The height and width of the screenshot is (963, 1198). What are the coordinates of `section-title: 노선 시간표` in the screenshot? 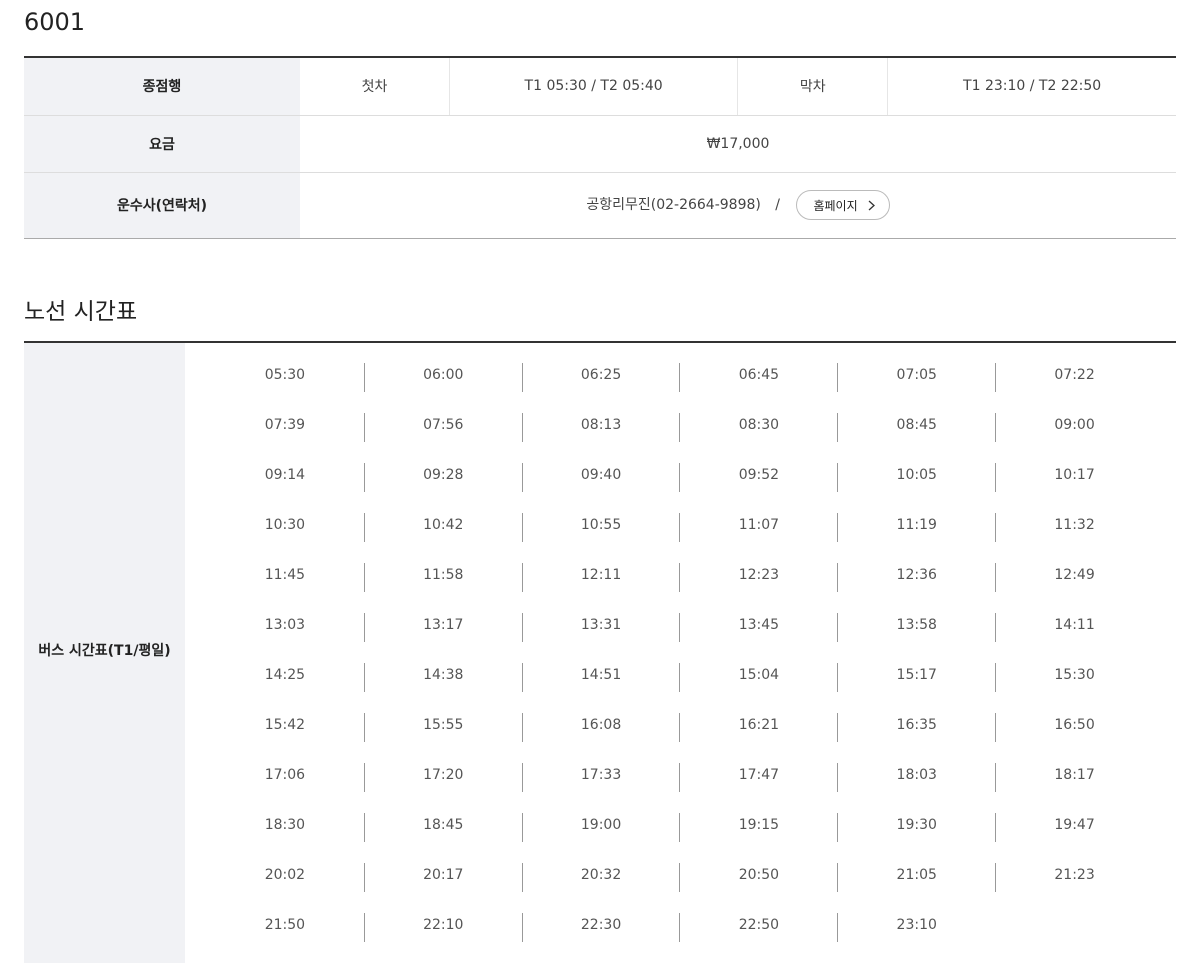 It's located at (81, 312).